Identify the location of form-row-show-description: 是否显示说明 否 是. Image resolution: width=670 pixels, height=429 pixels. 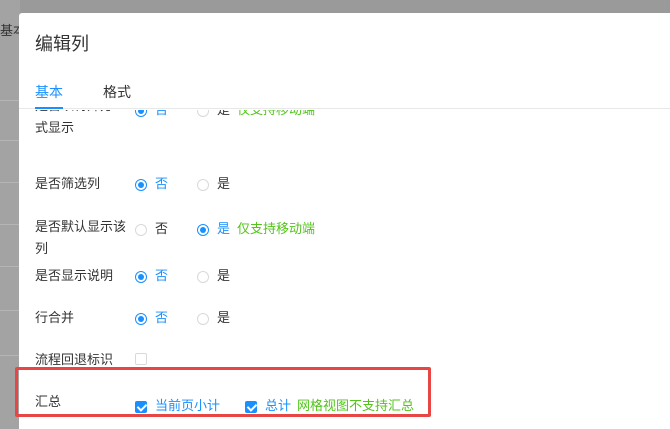
(344, 277).